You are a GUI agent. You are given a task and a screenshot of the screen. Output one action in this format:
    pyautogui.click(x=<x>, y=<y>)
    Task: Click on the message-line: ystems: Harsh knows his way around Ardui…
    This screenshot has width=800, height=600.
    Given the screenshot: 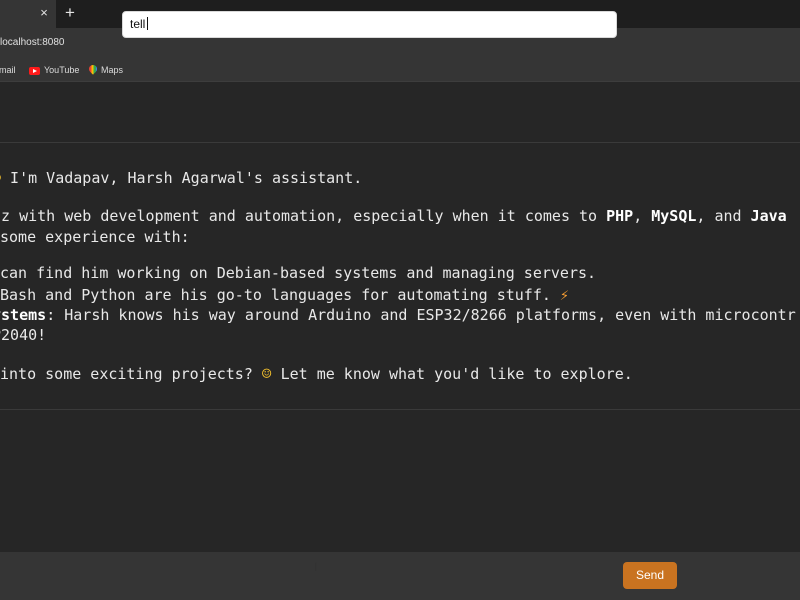 What is the action you would take?
    pyautogui.click(x=398, y=315)
    